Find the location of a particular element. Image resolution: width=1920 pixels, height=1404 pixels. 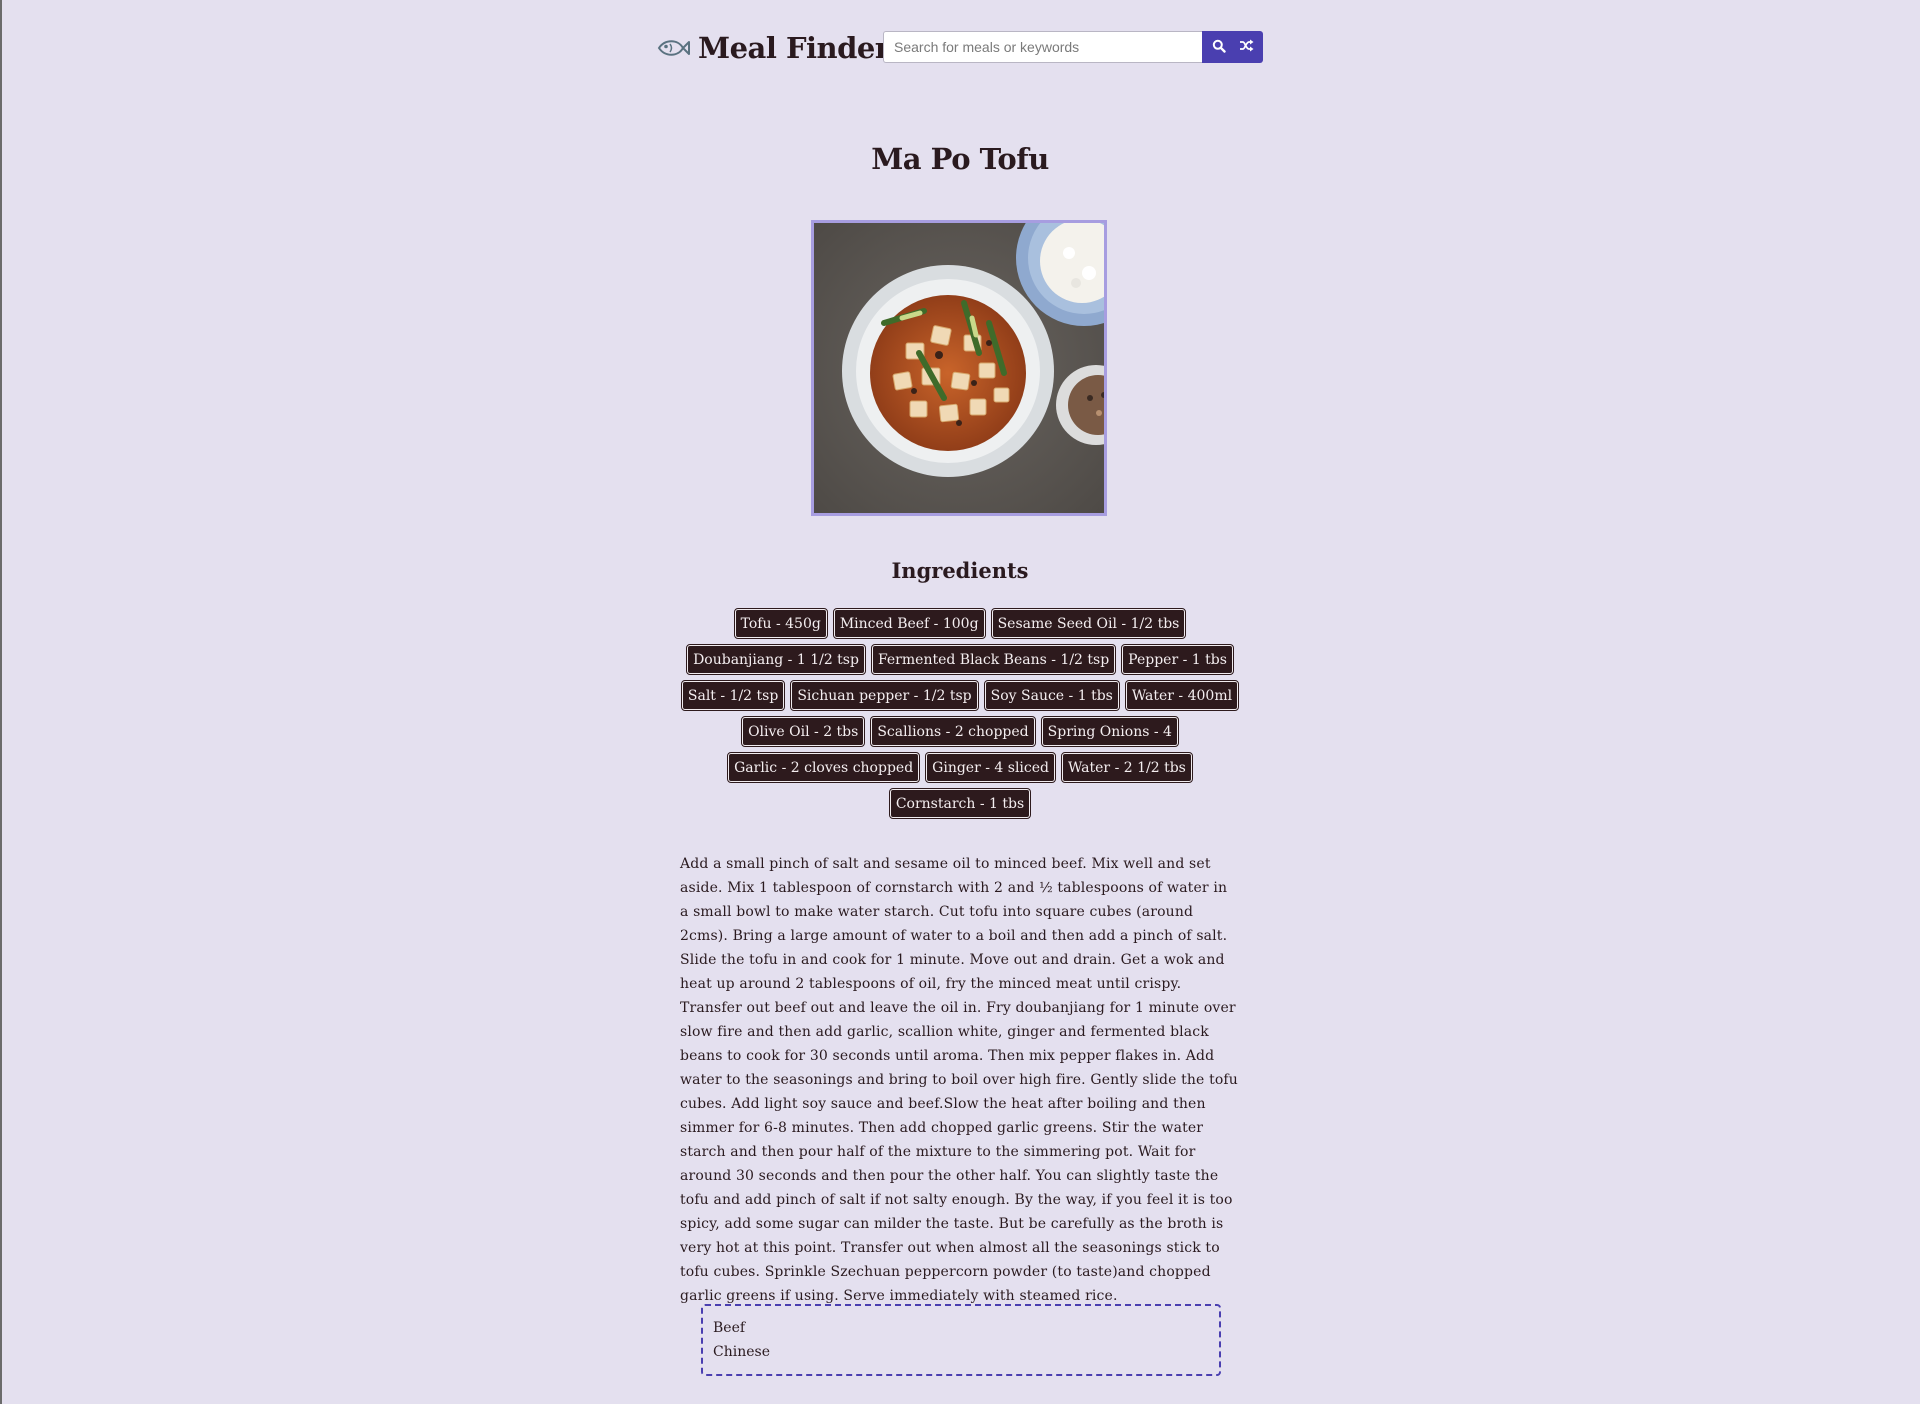

meal-image is located at coordinates (959, 368).